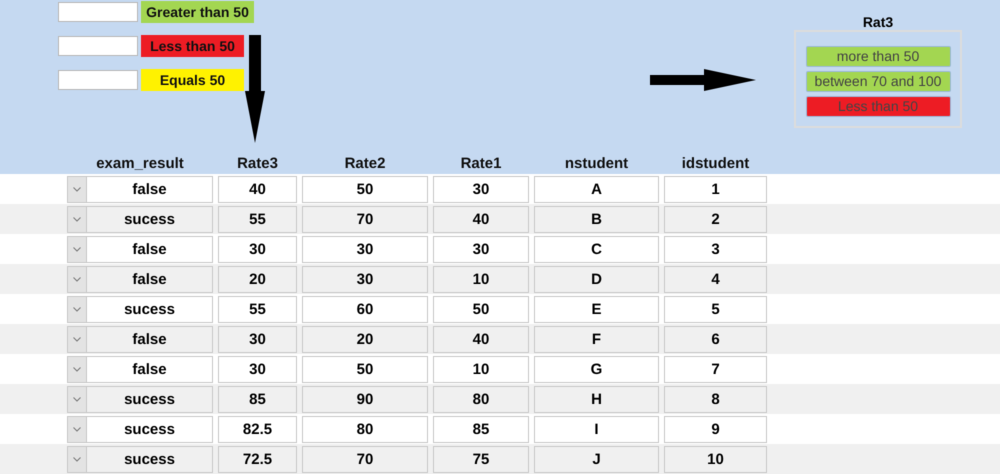 The image size is (1000, 474). I want to click on column-header: Rate2, so click(365, 163).